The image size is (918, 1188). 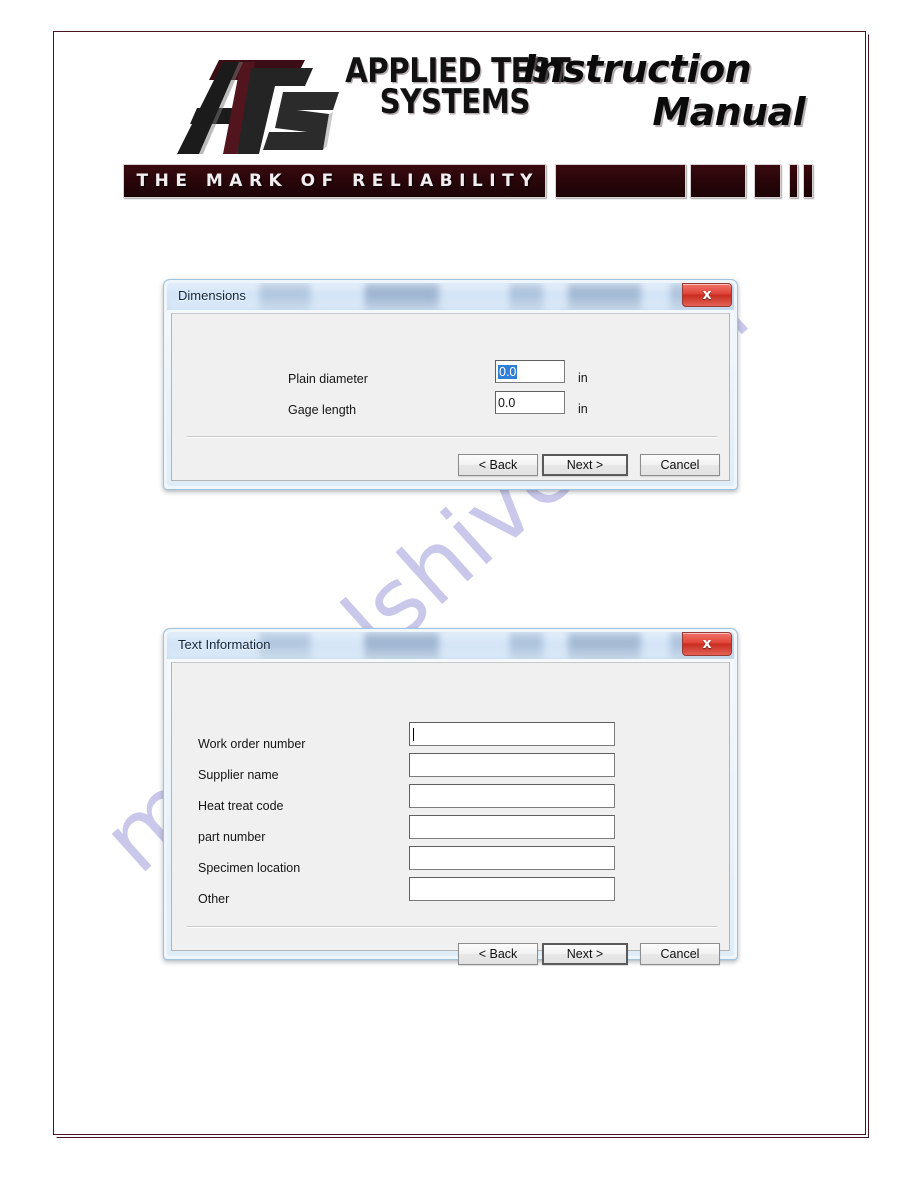 I want to click on reliability-bar-main: THE MARK OF RELIABILITY, so click(x=334, y=181).